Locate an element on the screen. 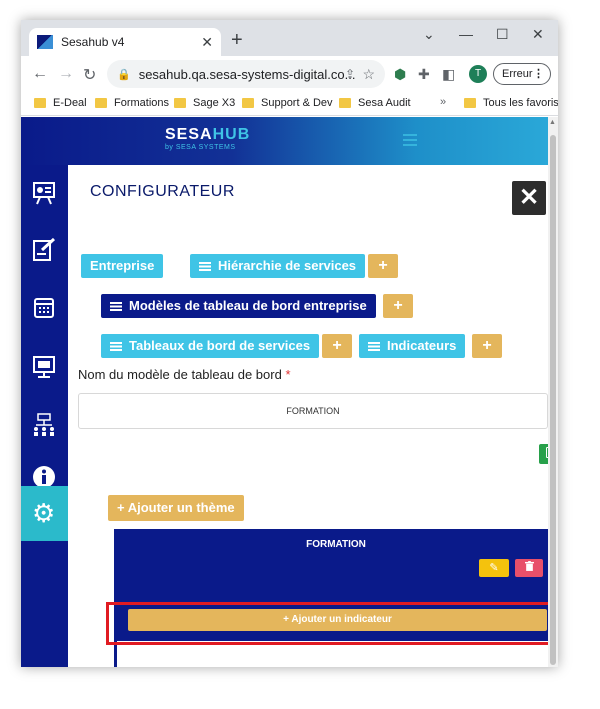  title-bar: Sesahub v4 ✕ + ⌄ — ☐ ✕ is located at coordinates (289, 38).